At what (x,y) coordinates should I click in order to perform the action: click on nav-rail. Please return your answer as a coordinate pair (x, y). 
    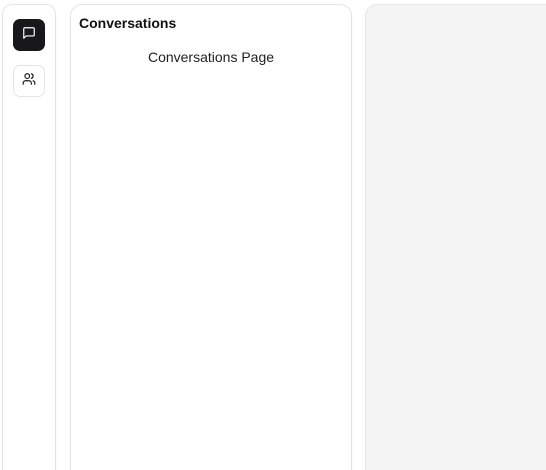
    Looking at the image, I should click on (29, 237).